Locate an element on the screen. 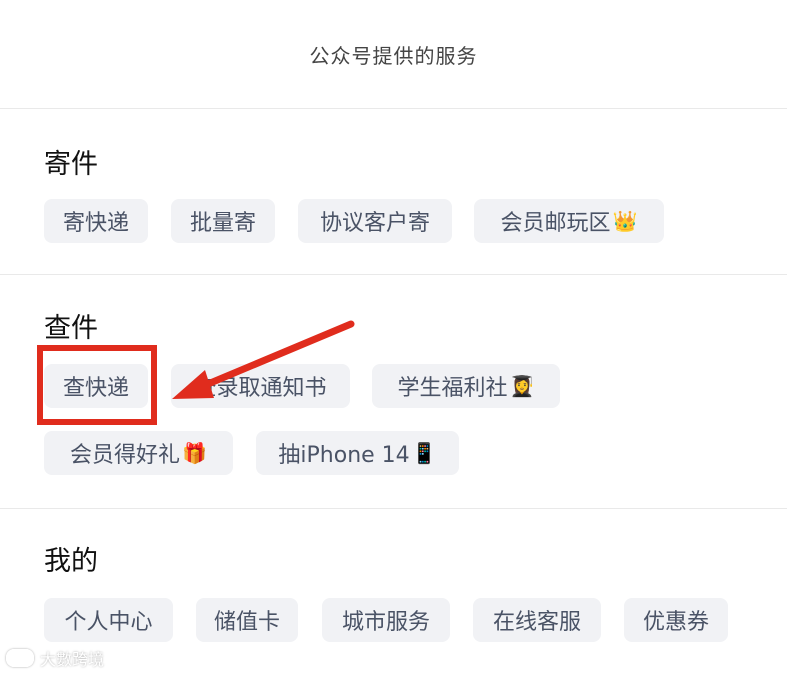  chip-agreement-customer-send: 协议客户寄 is located at coordinates (375, 221).